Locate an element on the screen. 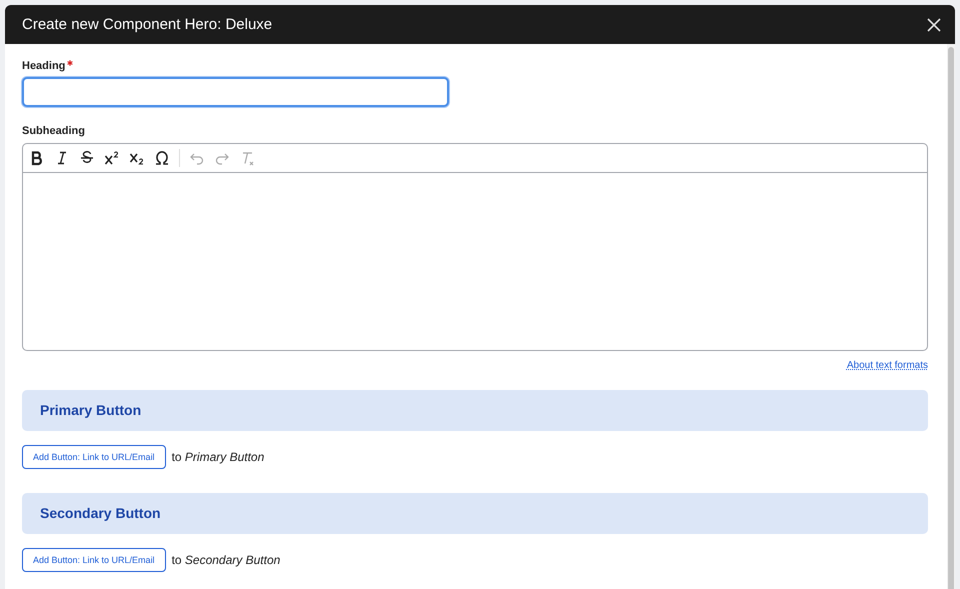  heading-input is located at coordinates (235, 92).